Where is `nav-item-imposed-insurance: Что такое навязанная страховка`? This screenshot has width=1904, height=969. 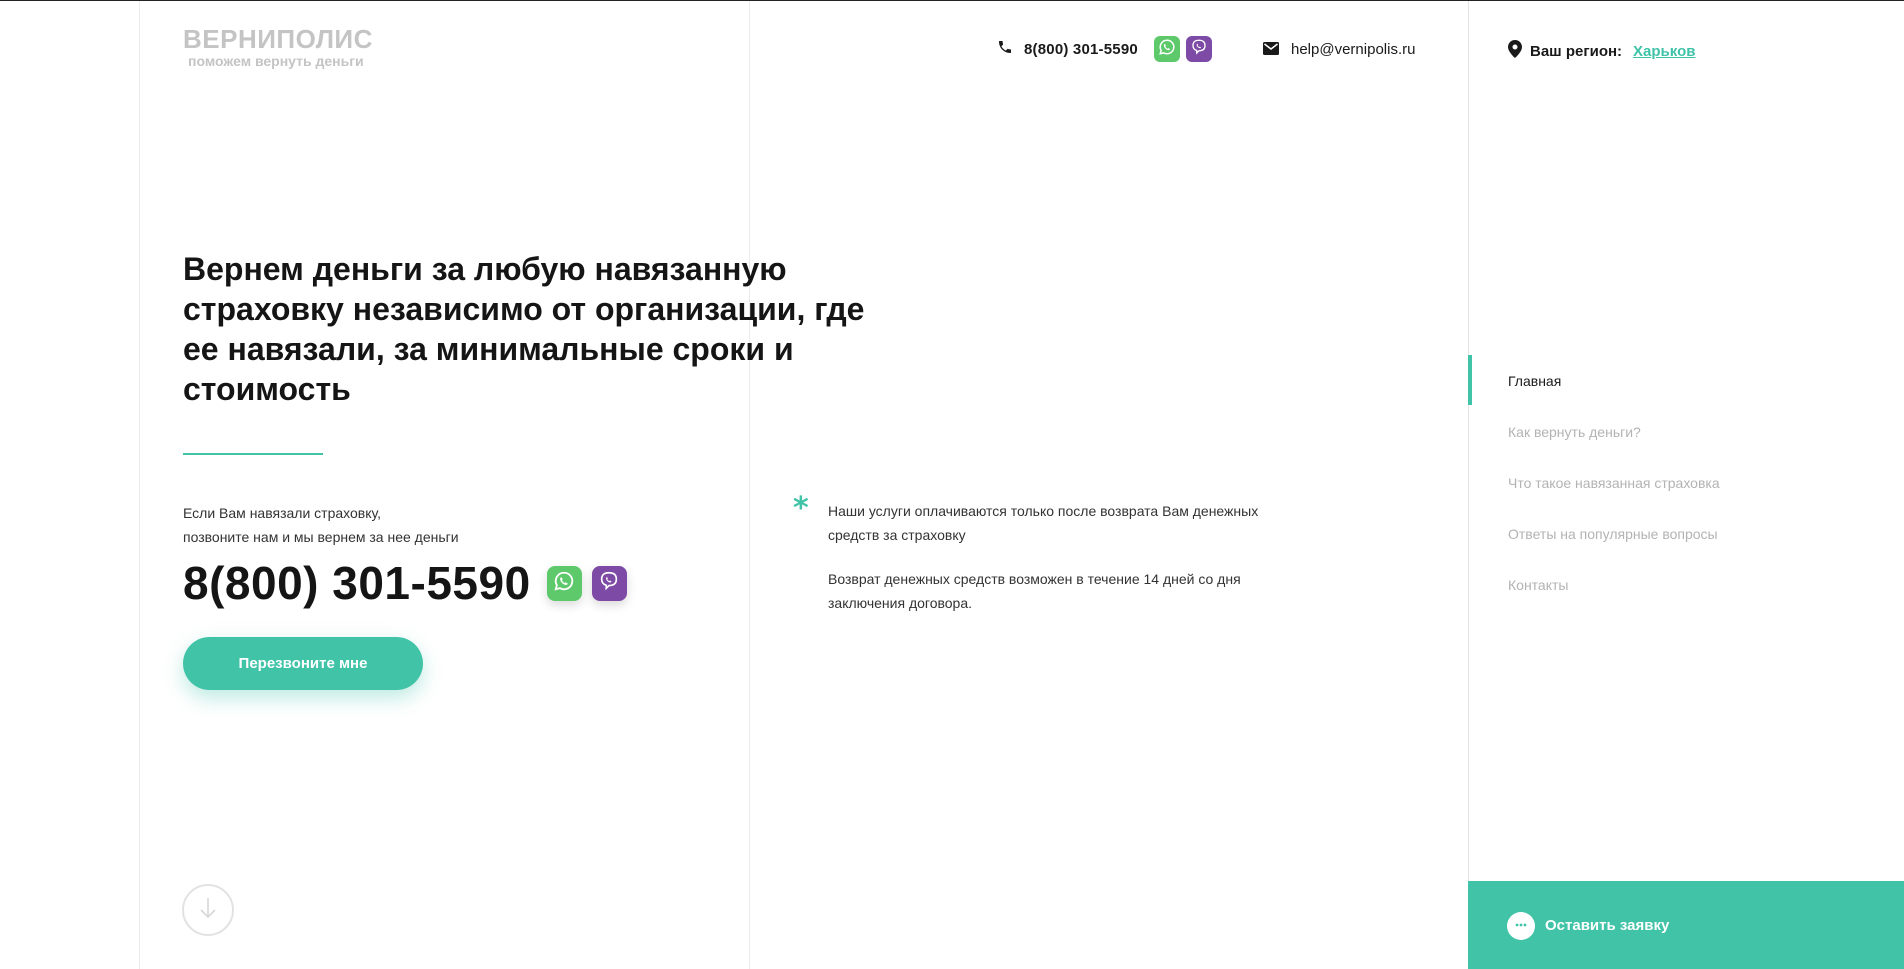 nav-item-imposed-insurance: Что такое навязанная страховка is located at coordinates (1686, 482).